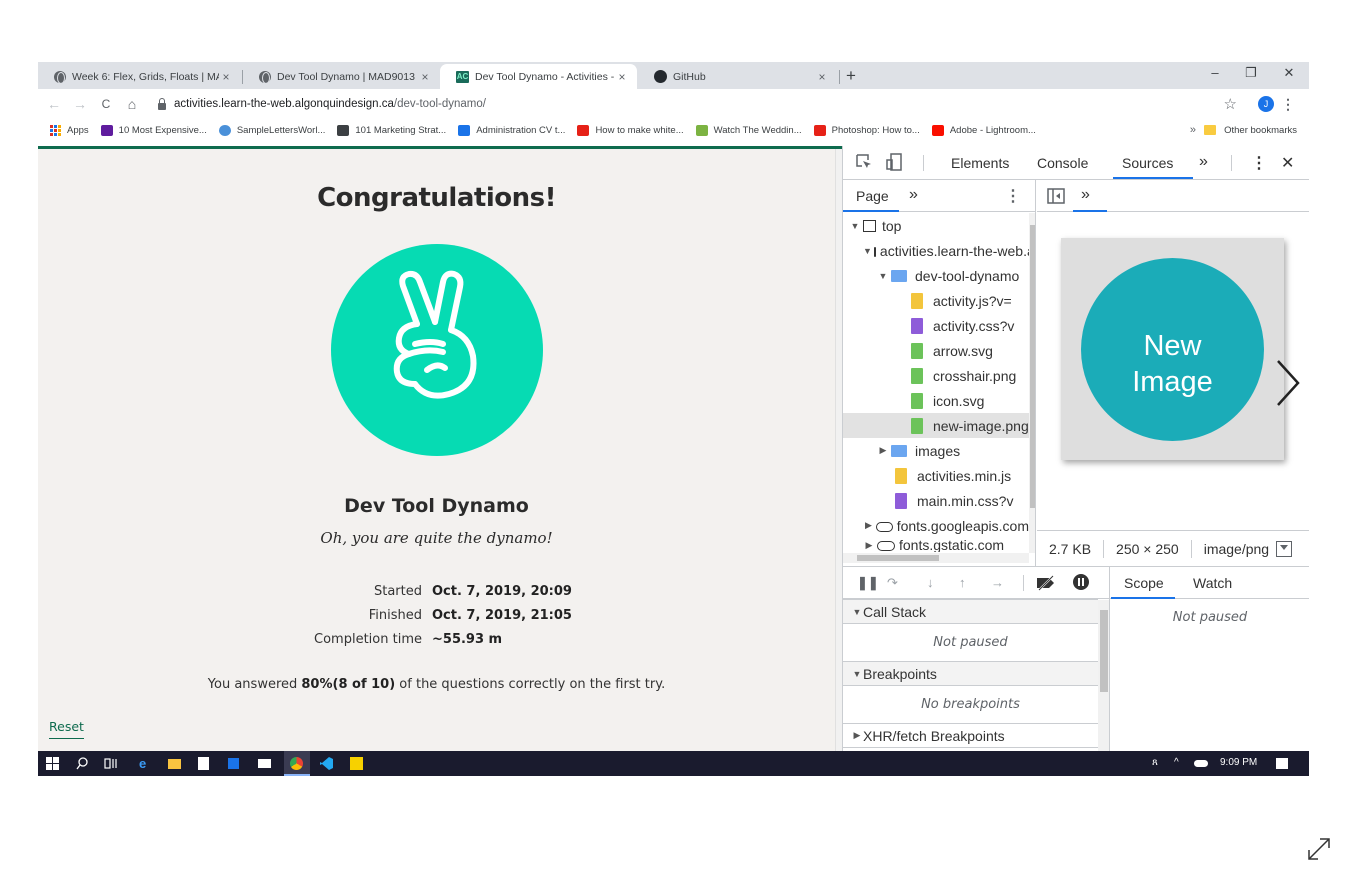 The width and height of the screenshot is (1350, 880). Describe the element at coordinates (1319, 850) in the screenshot. I see `expand-icon` at that location.